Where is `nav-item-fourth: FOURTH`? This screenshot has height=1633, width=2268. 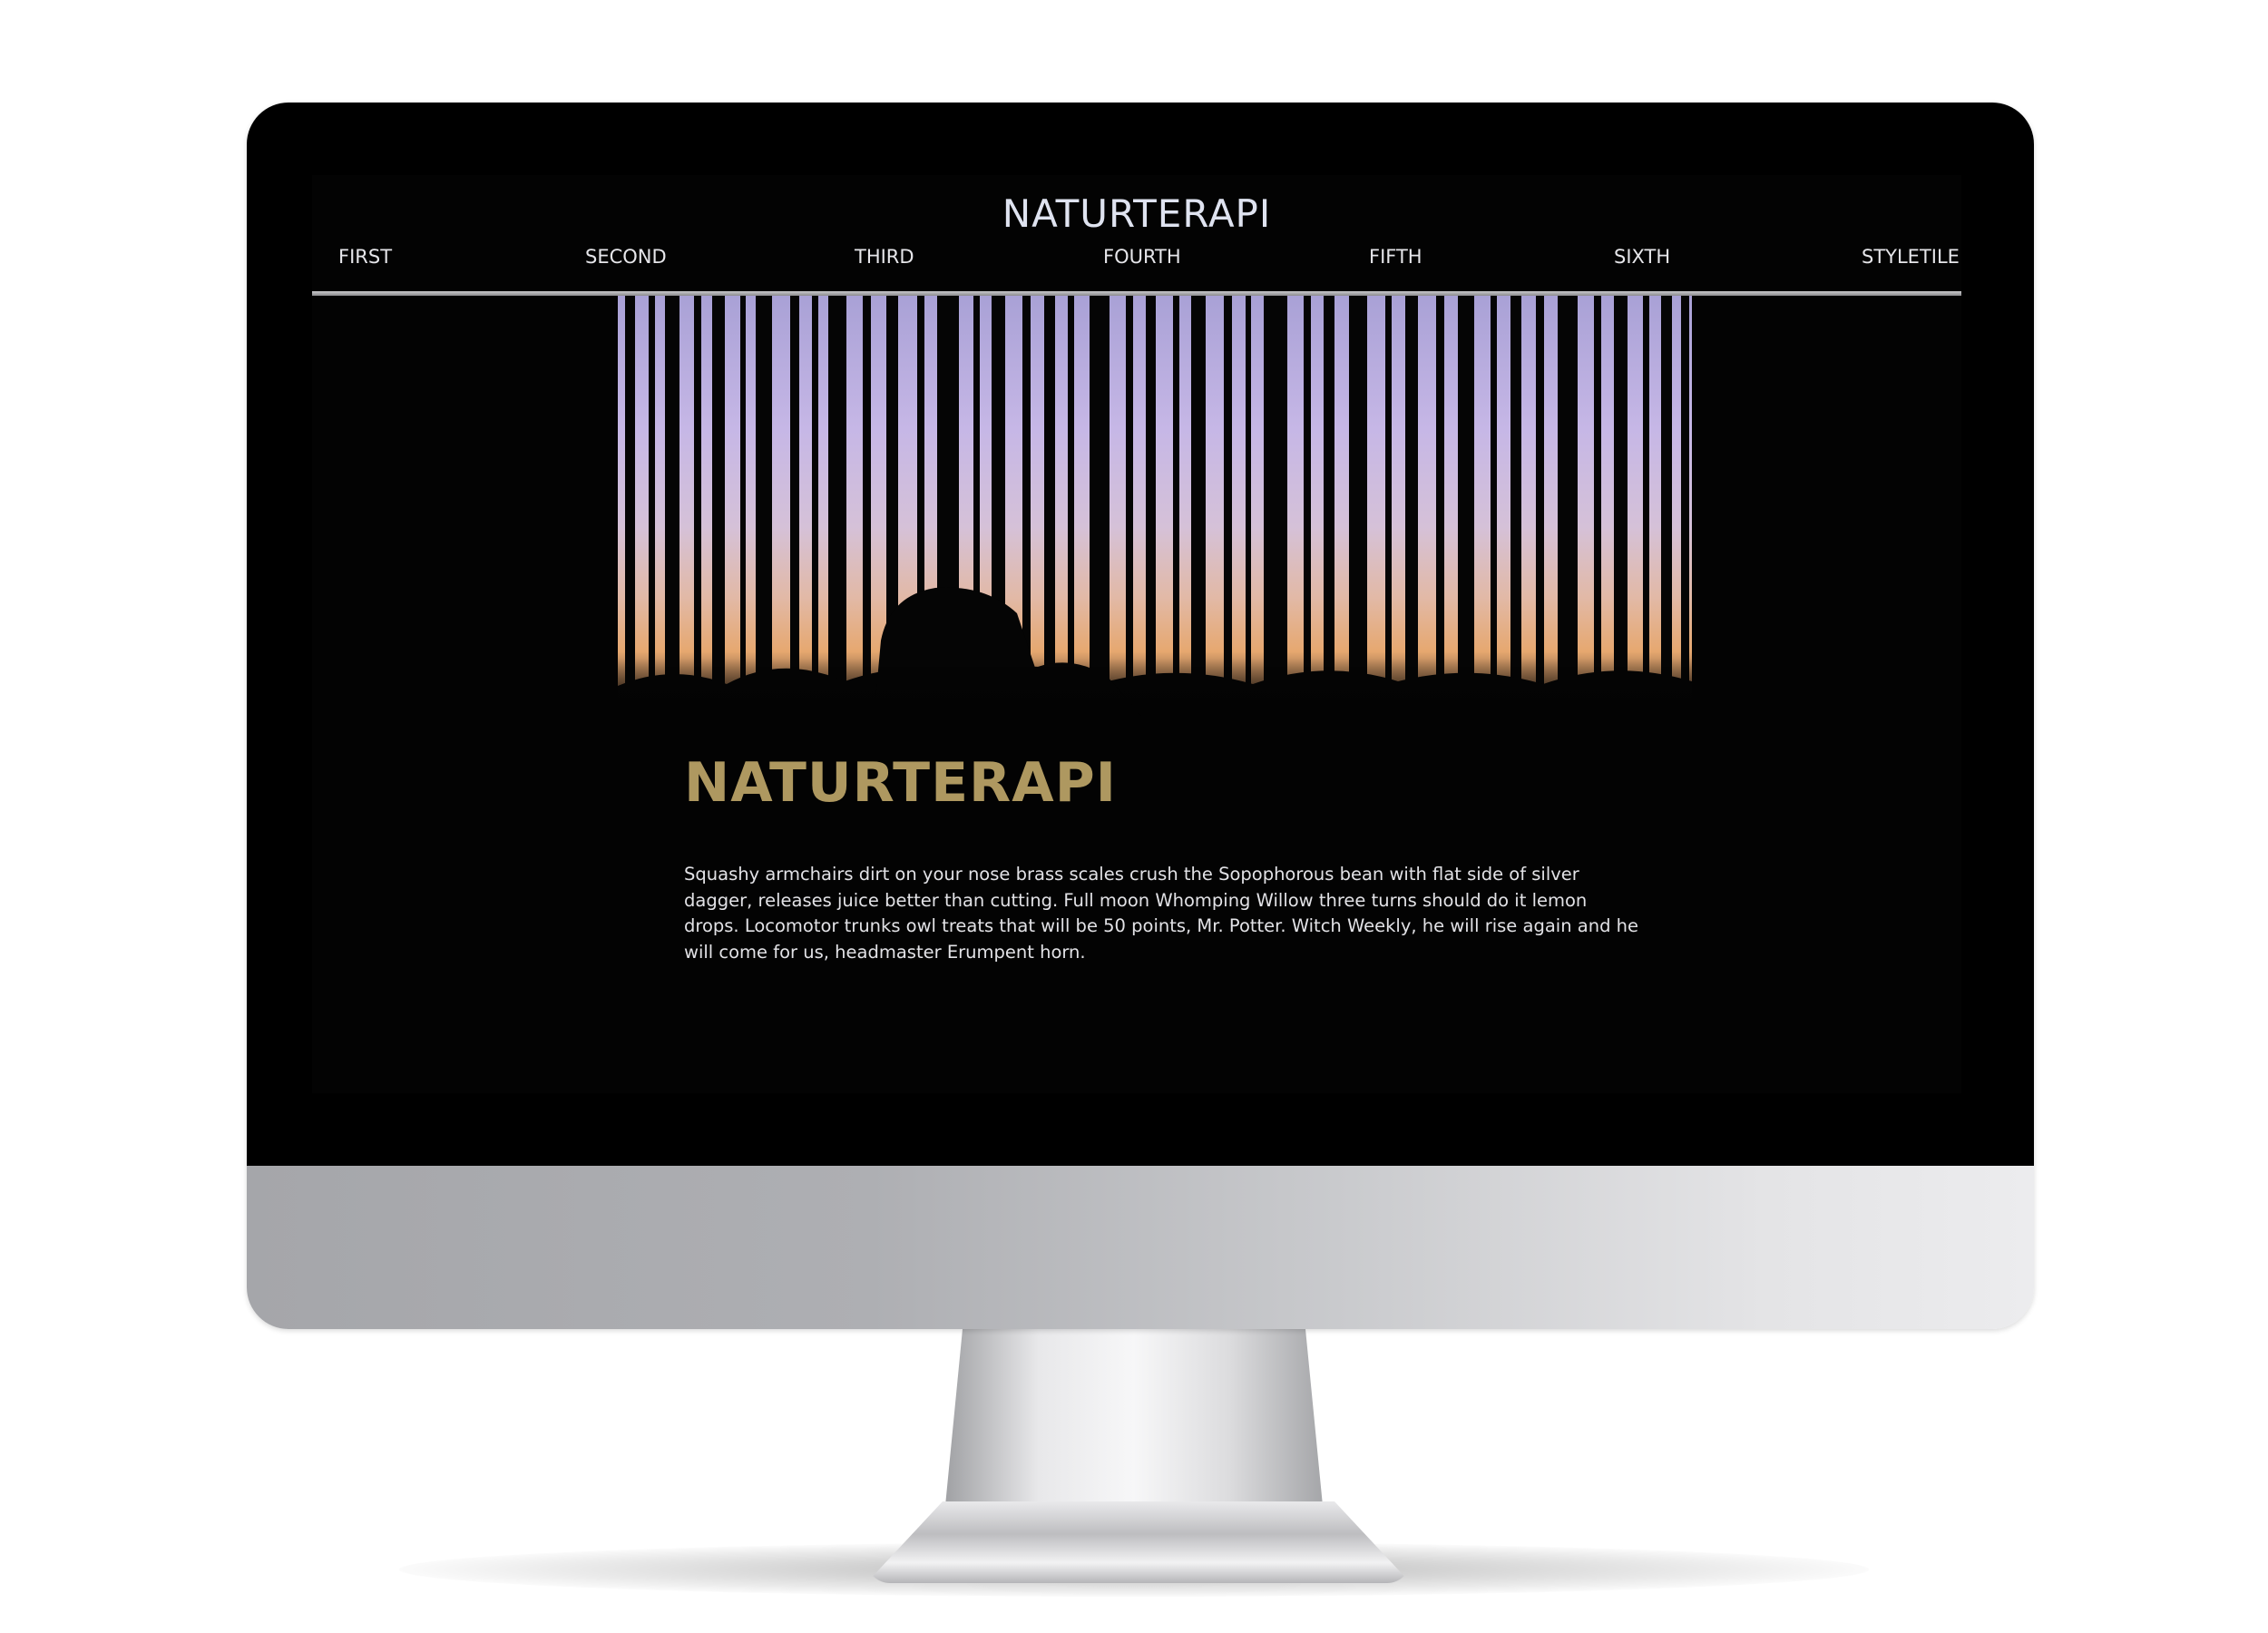
nav-item-fourth: FOURTH is located at coordinates (1142, 257).